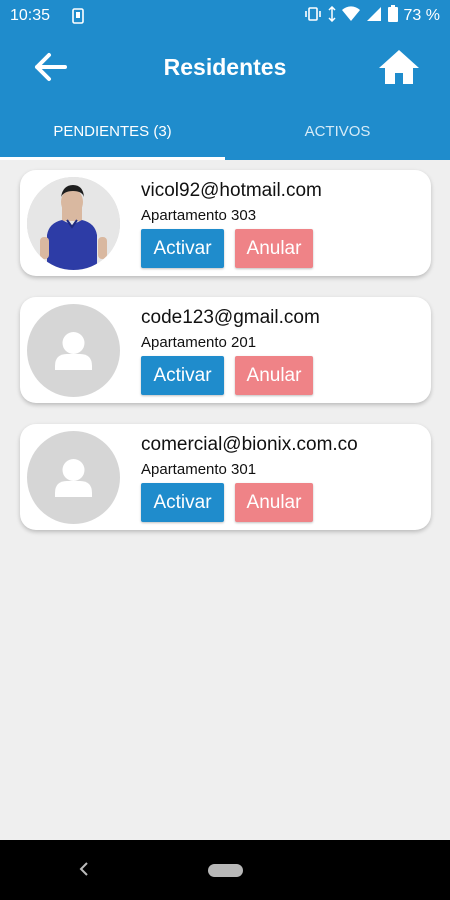 The image size is (450, 900). What do you see at coordinates (30, 15) in the screenshot?
I see `status-time: 10:35` at bounding box center [30, 15].